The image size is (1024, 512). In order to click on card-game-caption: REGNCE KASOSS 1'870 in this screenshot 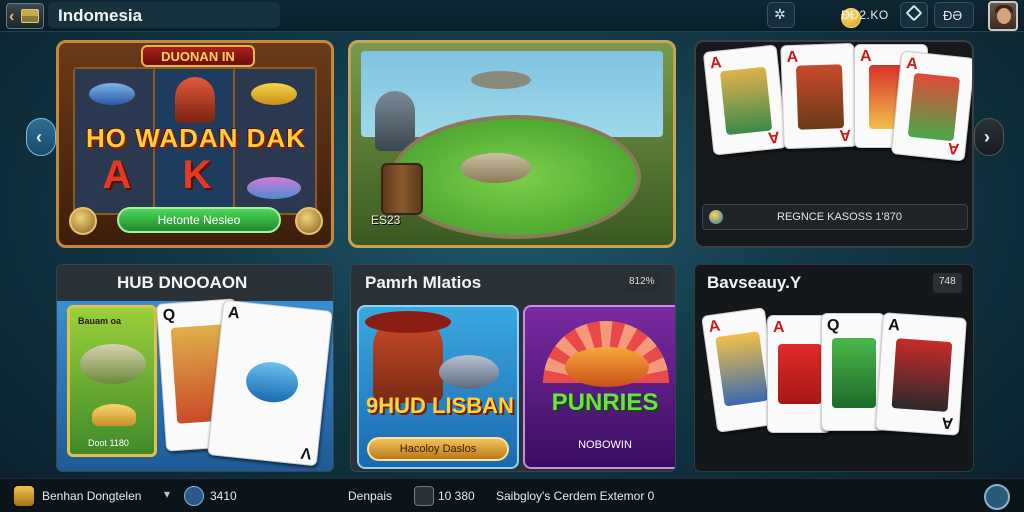, I will do `click(839, 217)`.